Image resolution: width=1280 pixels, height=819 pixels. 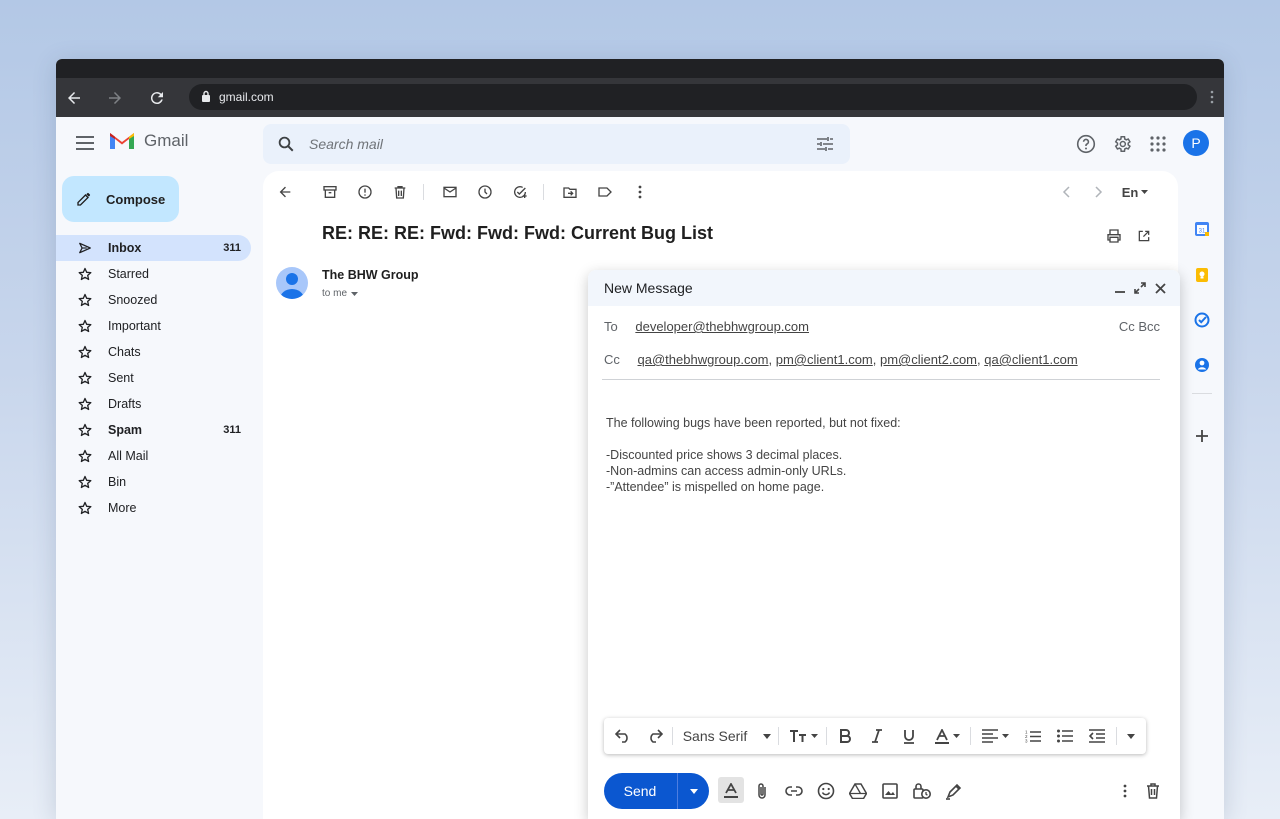 What do you see at coordinates (858, 791) in the screenshot?
I see `google-drive-icon` at bounding box center [858, 791].